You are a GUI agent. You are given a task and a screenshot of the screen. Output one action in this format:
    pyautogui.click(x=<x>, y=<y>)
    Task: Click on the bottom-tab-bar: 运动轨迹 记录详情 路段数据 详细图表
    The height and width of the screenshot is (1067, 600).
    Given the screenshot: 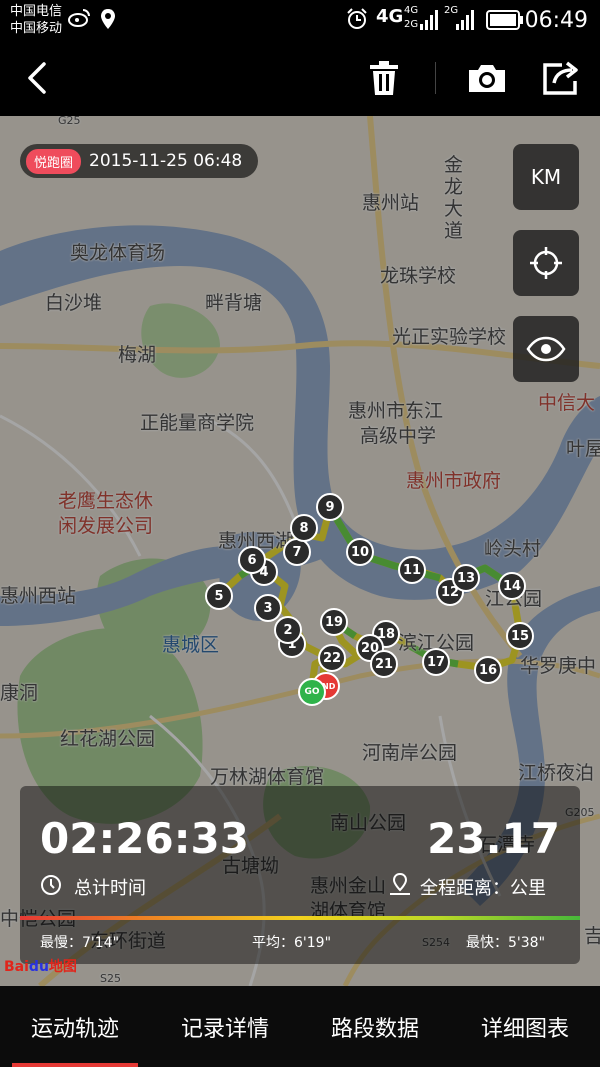 What is the action you would take?
    pyautogui.click(x=300, y=1026)
    